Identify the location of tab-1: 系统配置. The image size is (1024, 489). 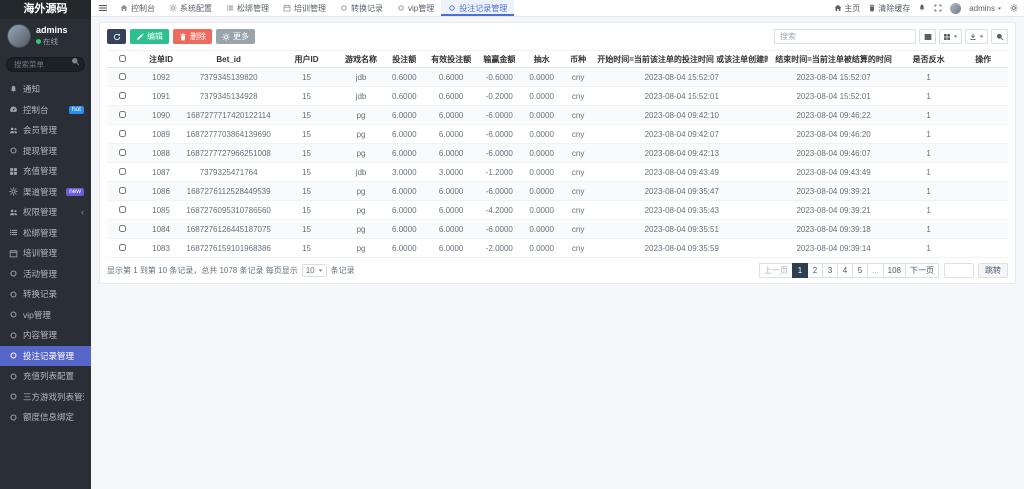
(190, 8).